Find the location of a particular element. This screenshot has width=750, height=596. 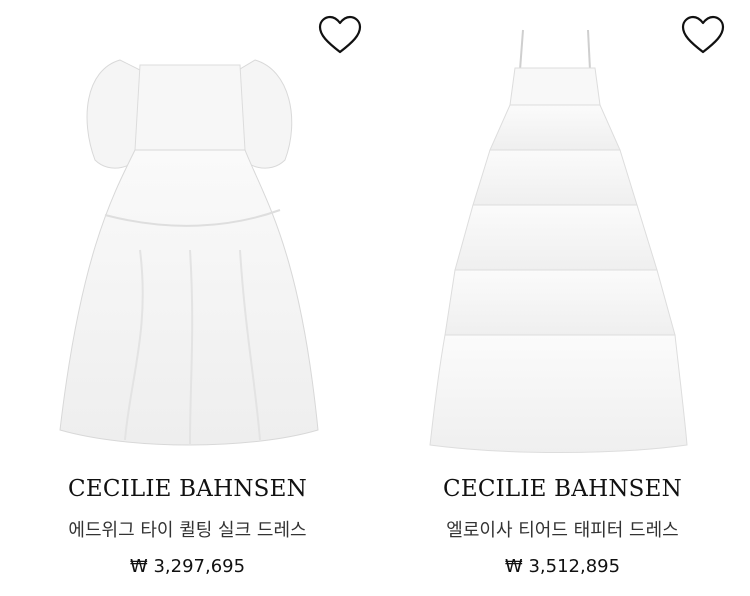

product-name: 에드위그 타이 퀼팅 실크 드레스 is located at coordinates (187, 529).